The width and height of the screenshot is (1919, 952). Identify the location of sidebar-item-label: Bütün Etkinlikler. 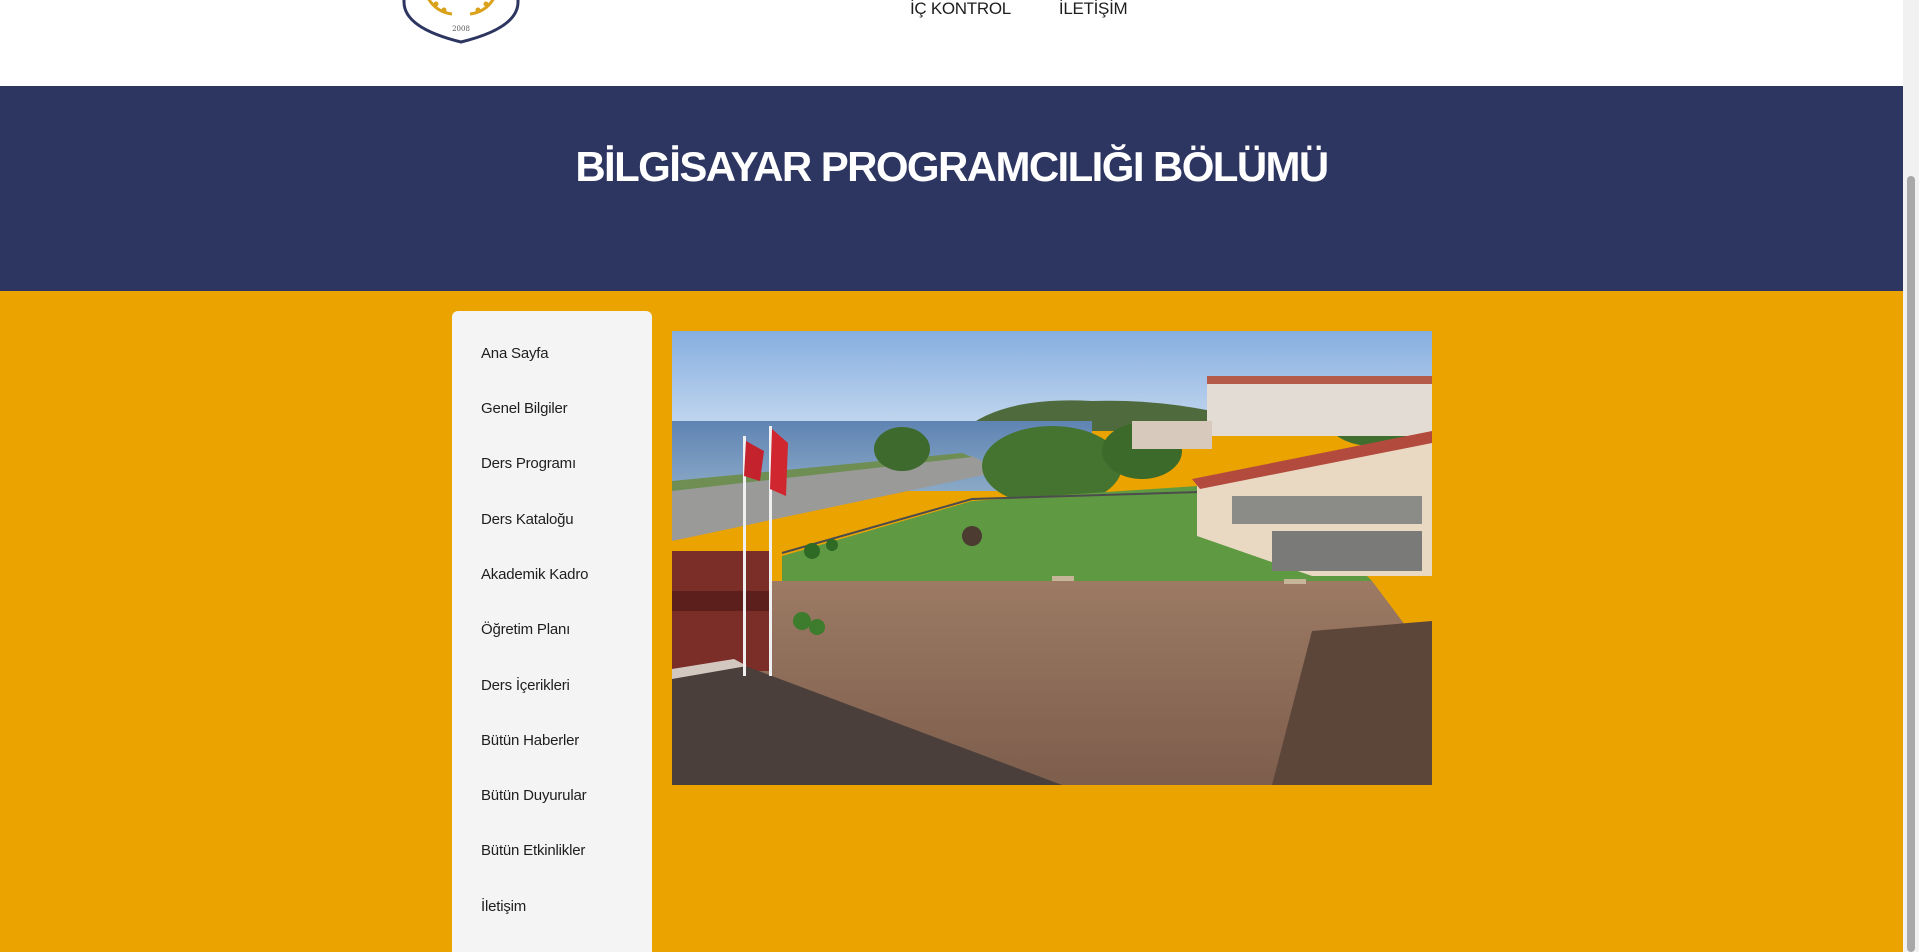
(533, 850).